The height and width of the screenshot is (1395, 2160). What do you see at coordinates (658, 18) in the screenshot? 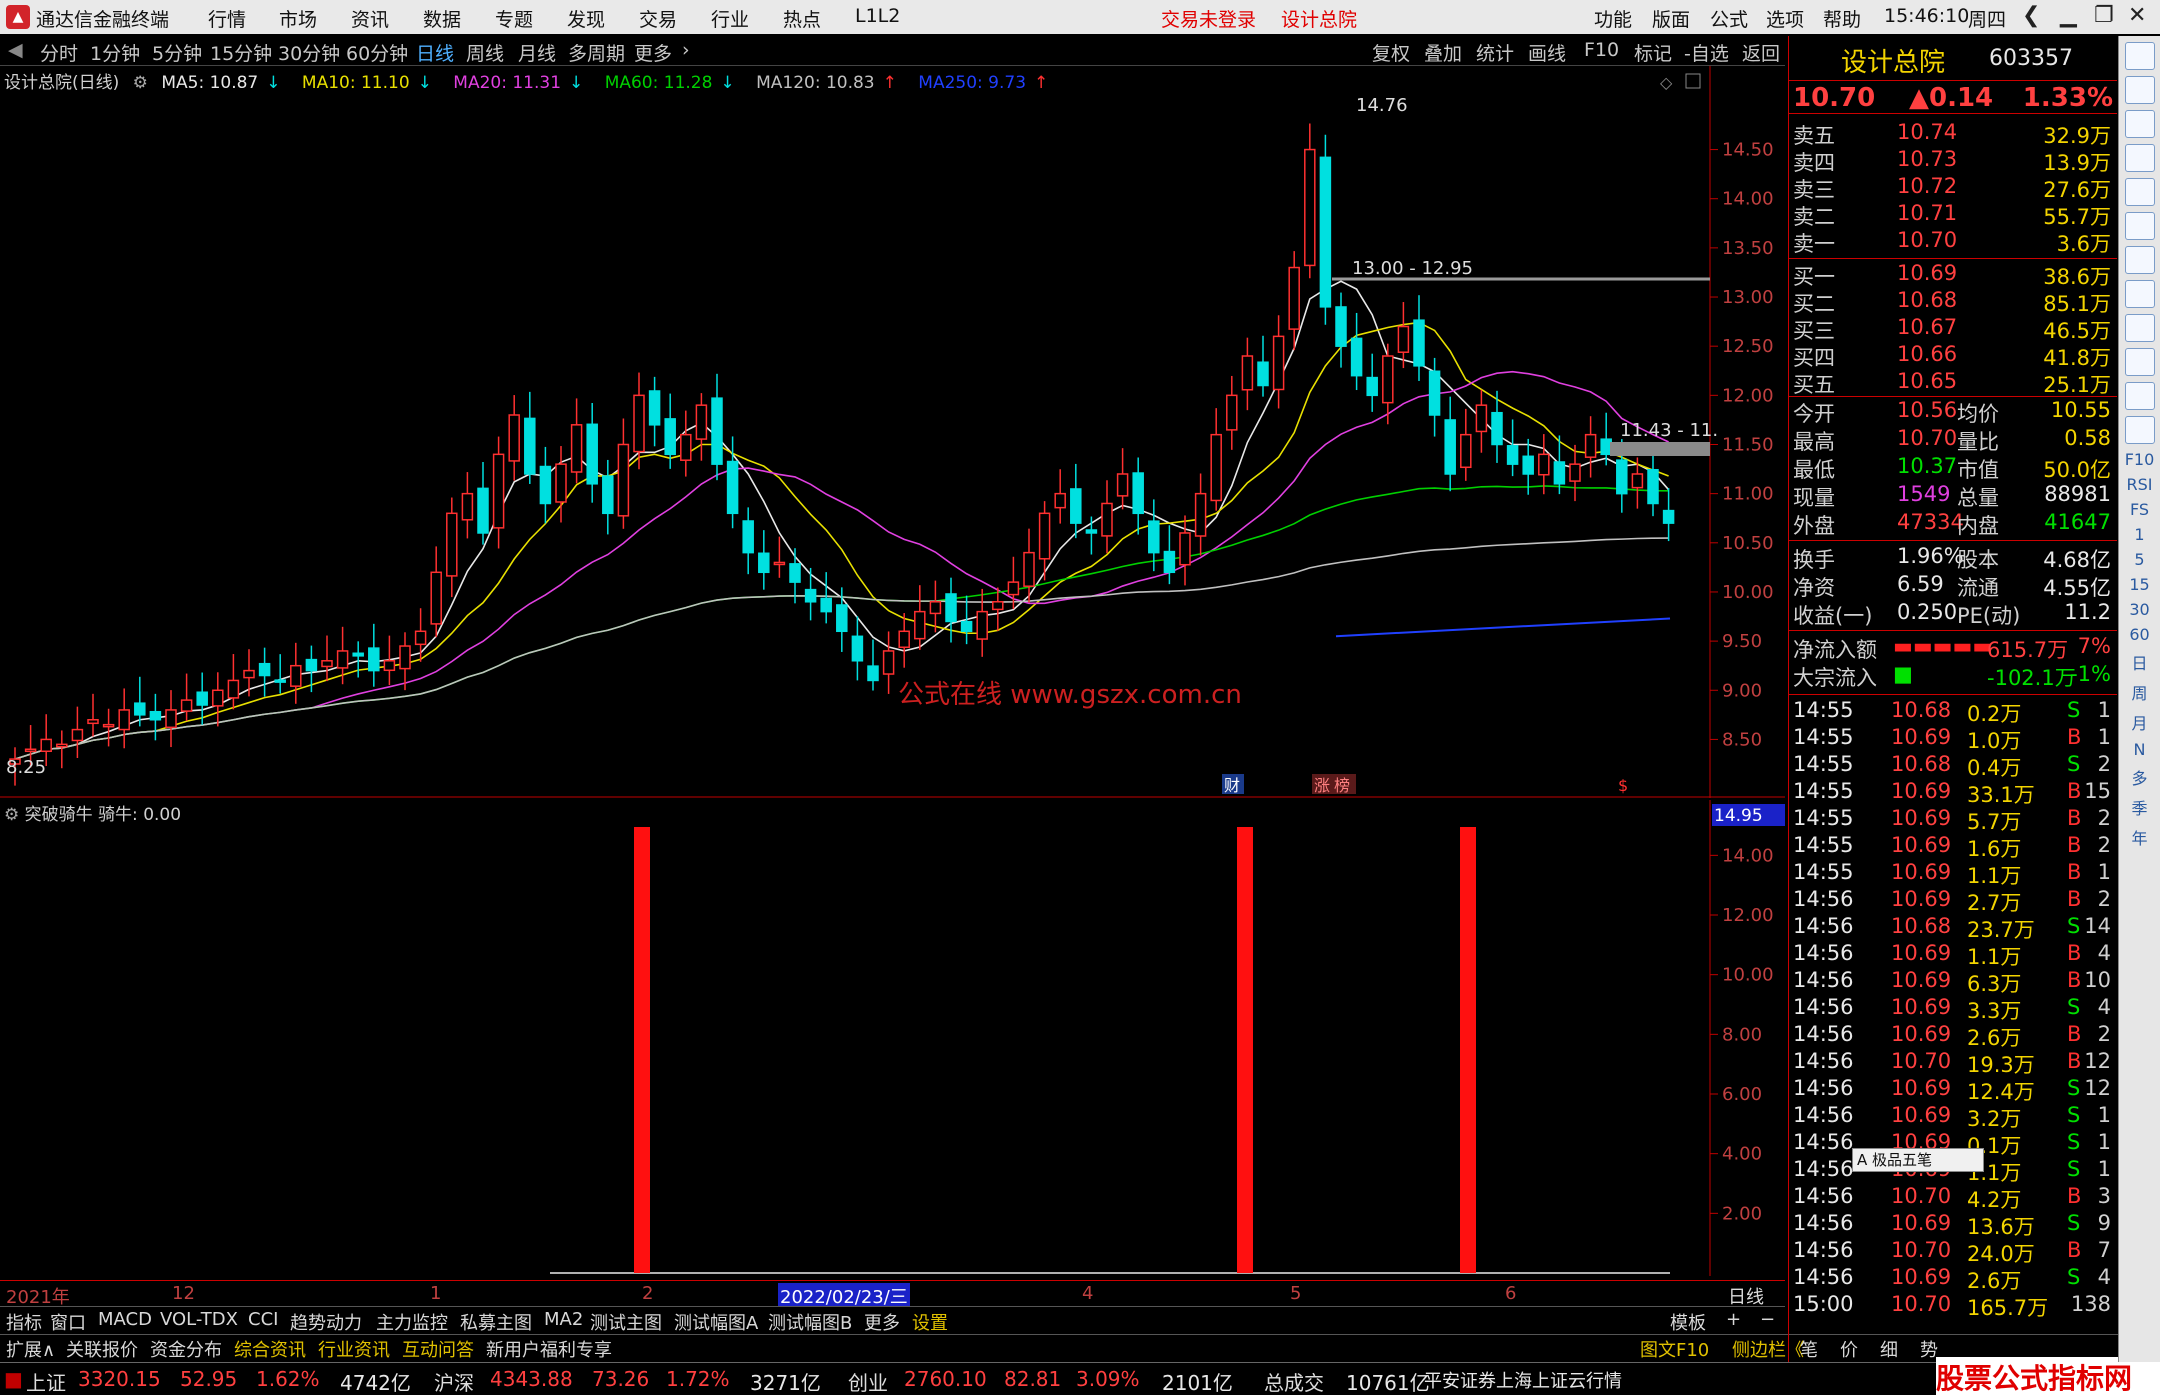
I see `menu-jiaoyi: 交易` at bounding box center [658, 18].